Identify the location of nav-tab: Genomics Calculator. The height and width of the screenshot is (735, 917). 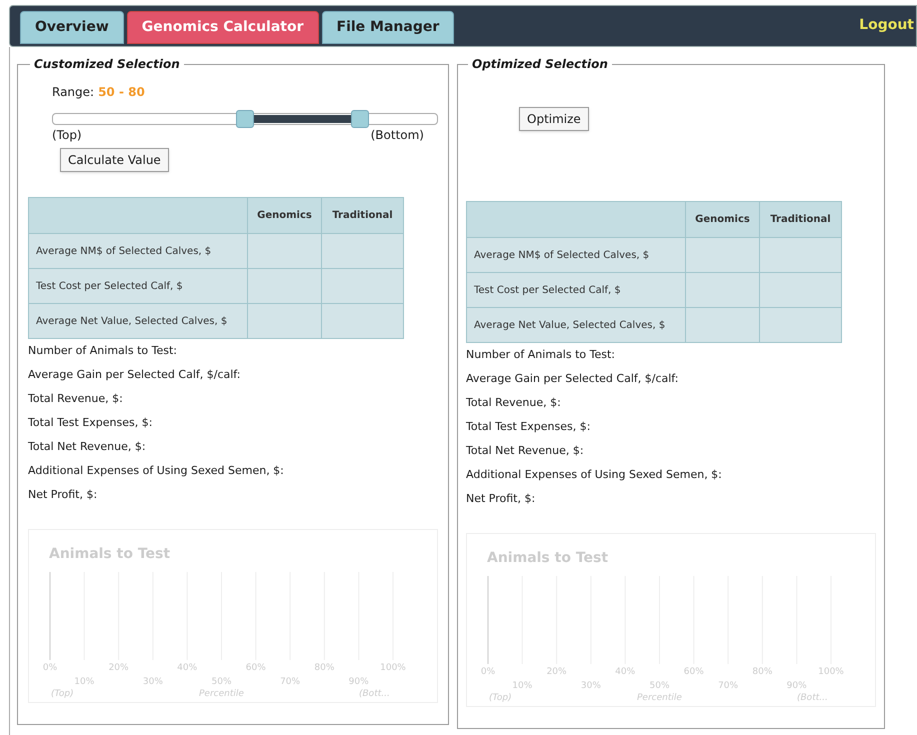
(222, 27).